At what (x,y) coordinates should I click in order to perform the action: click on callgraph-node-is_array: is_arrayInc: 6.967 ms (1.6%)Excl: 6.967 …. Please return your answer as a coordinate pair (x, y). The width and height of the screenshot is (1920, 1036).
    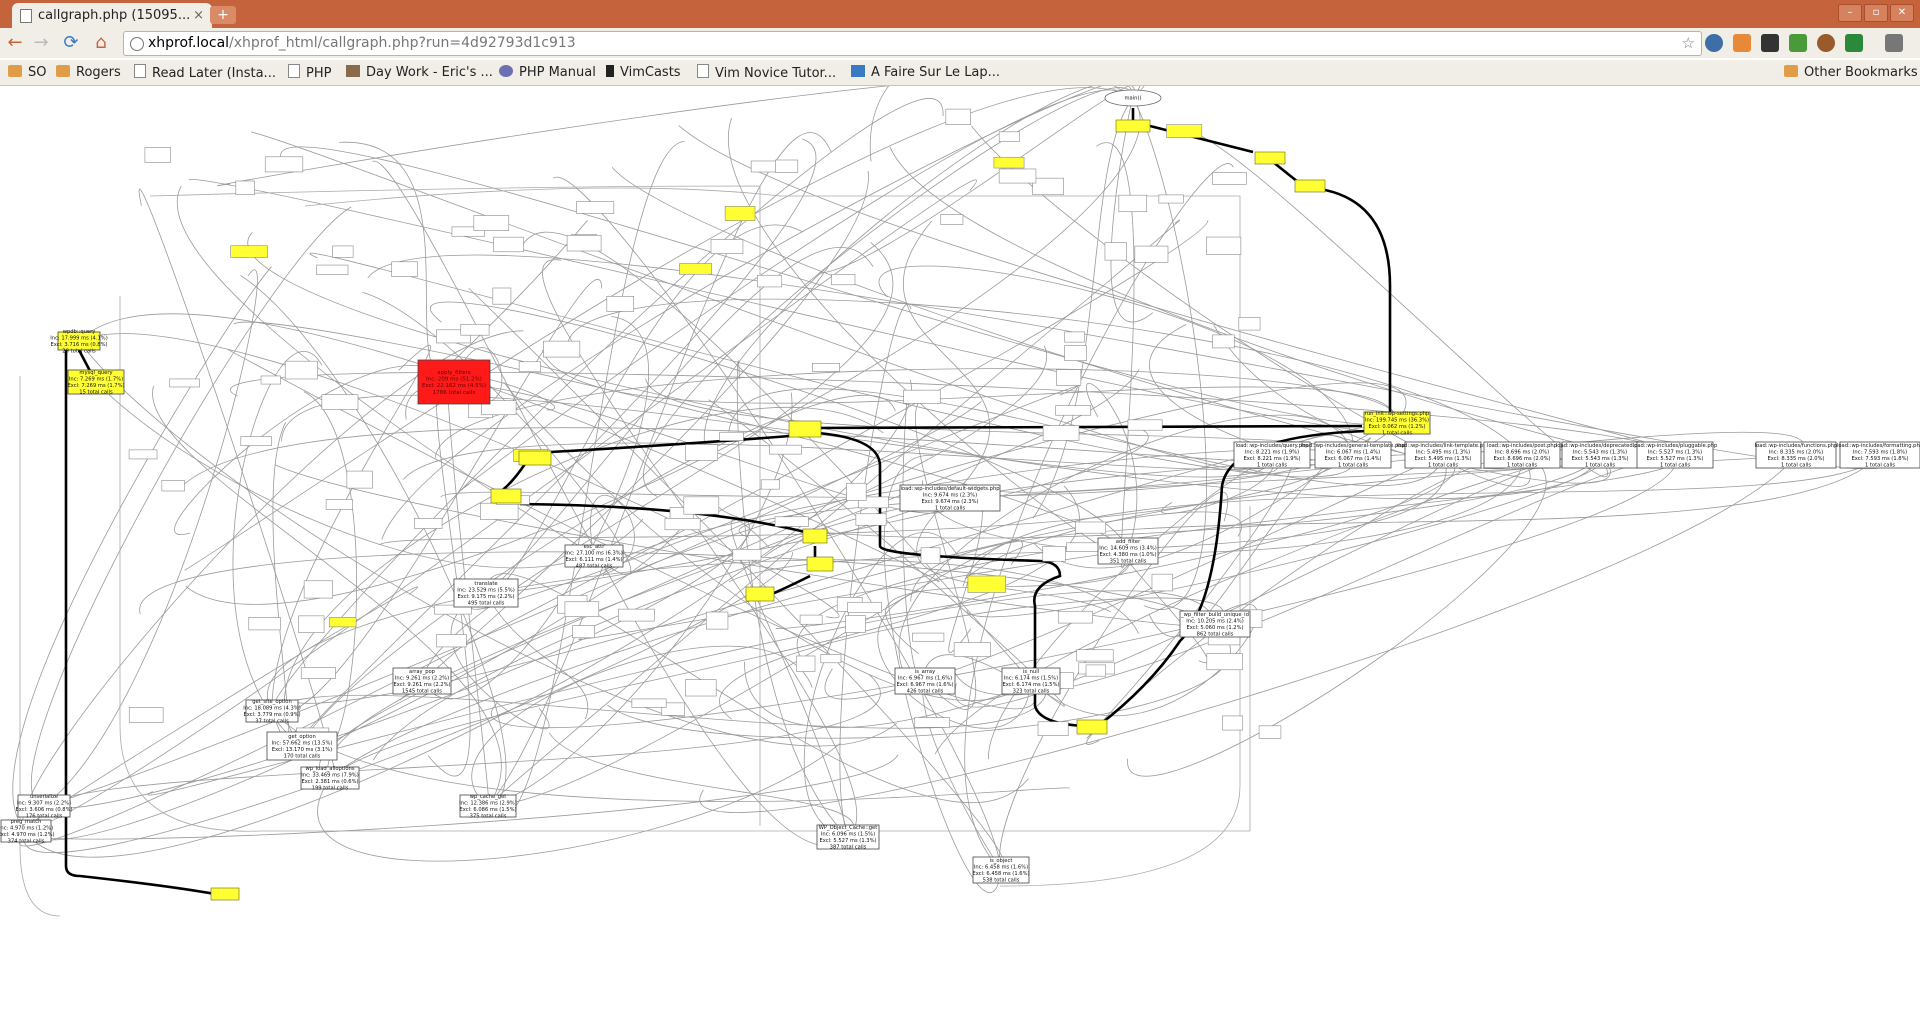
    Looking at the image, I should click on (925, 681).